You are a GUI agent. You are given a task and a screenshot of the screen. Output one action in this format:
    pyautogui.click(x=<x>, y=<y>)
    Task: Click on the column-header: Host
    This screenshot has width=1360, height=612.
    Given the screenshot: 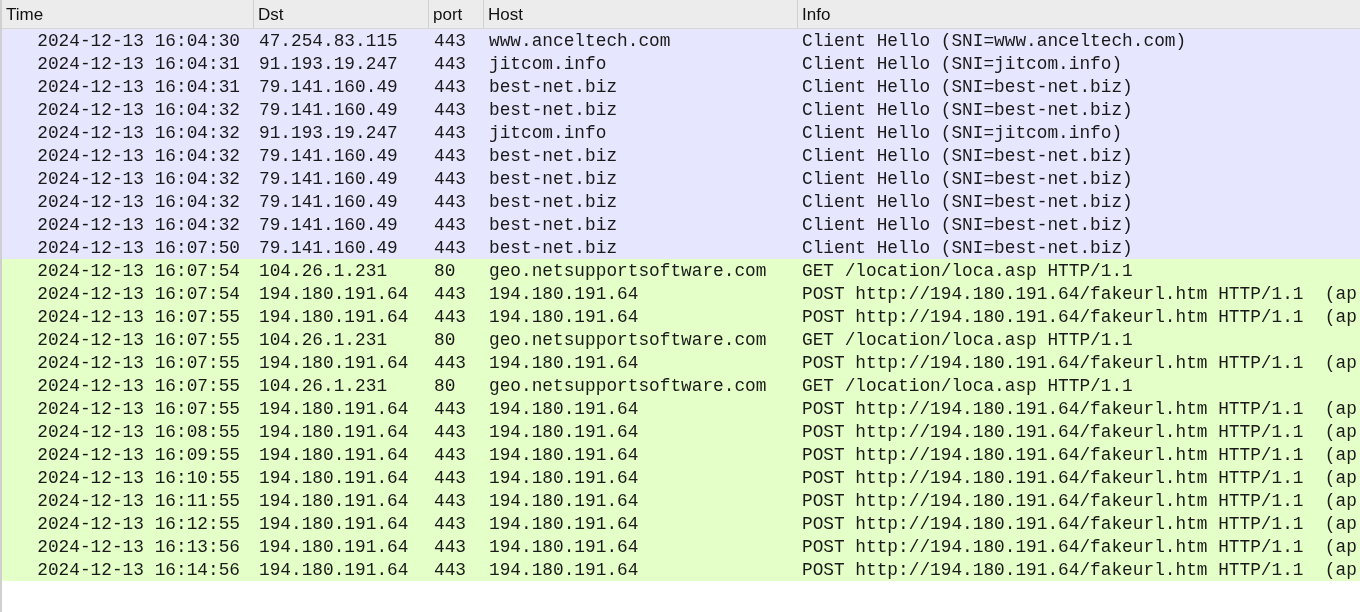 What is the action you would take?
    pyautogui.click(x=641, y=14)
    